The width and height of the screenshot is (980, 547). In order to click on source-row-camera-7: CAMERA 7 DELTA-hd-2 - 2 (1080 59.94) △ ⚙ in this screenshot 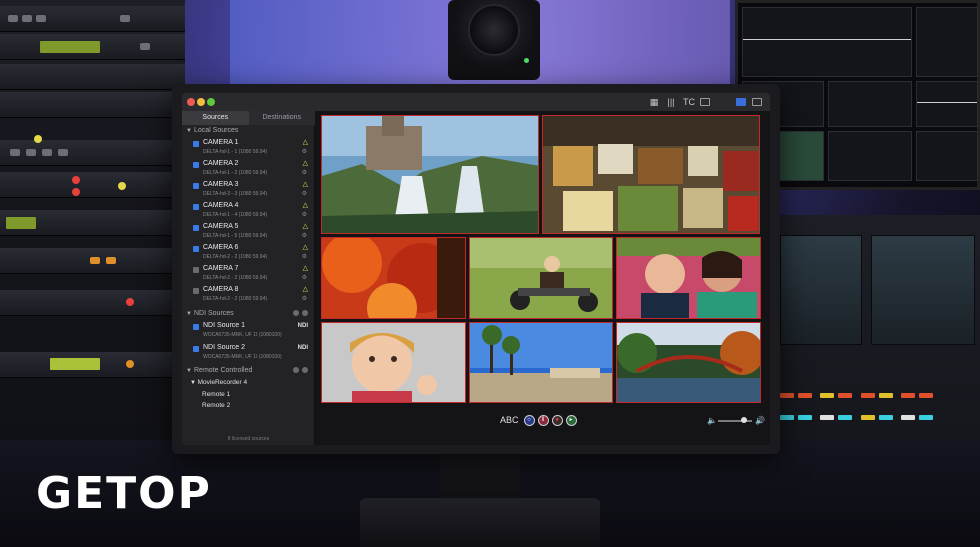, I will do `click(251, 274)`.